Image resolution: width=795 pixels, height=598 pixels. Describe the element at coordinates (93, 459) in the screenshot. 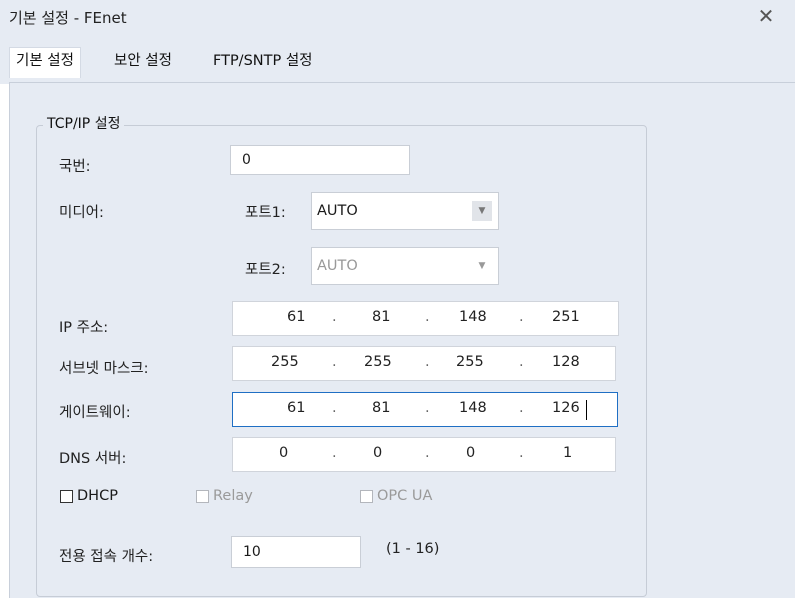

I see `dns-label: DNS 서버:` at that location.